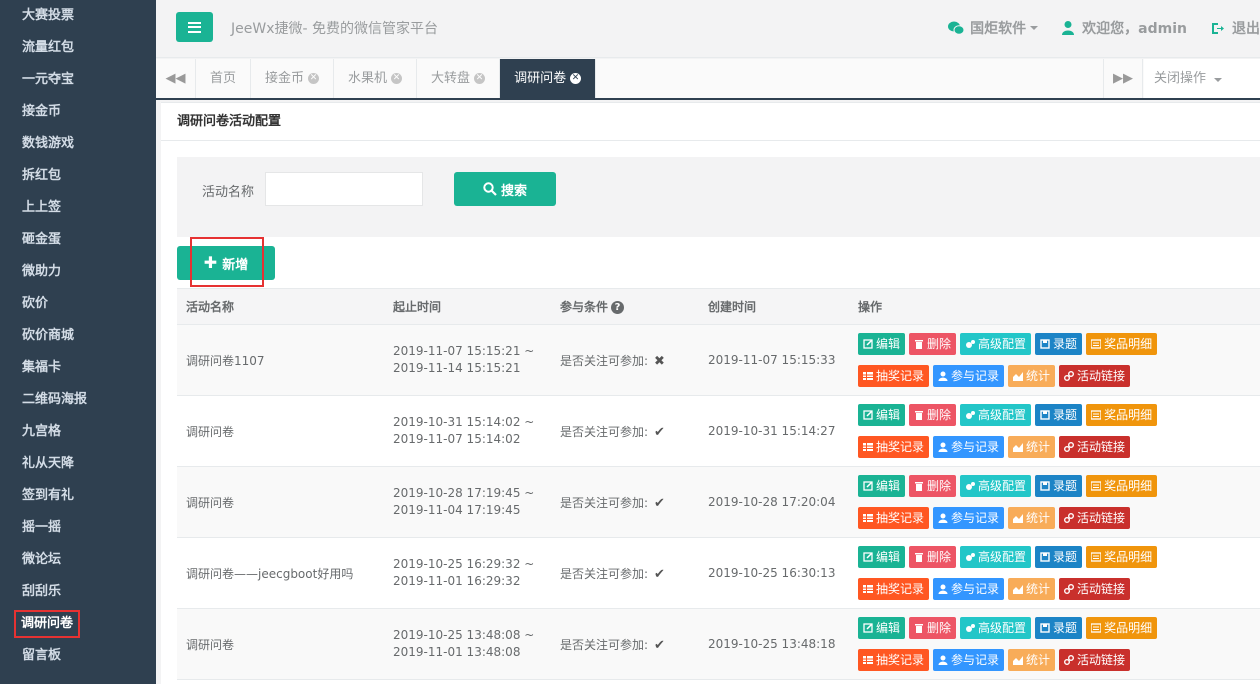 The image size is (1260, 684). What do you see at coordinates (78, 464) in the screenshot?
I see `sidebar-item: 礼从天降` at bounding box center [78, 464].